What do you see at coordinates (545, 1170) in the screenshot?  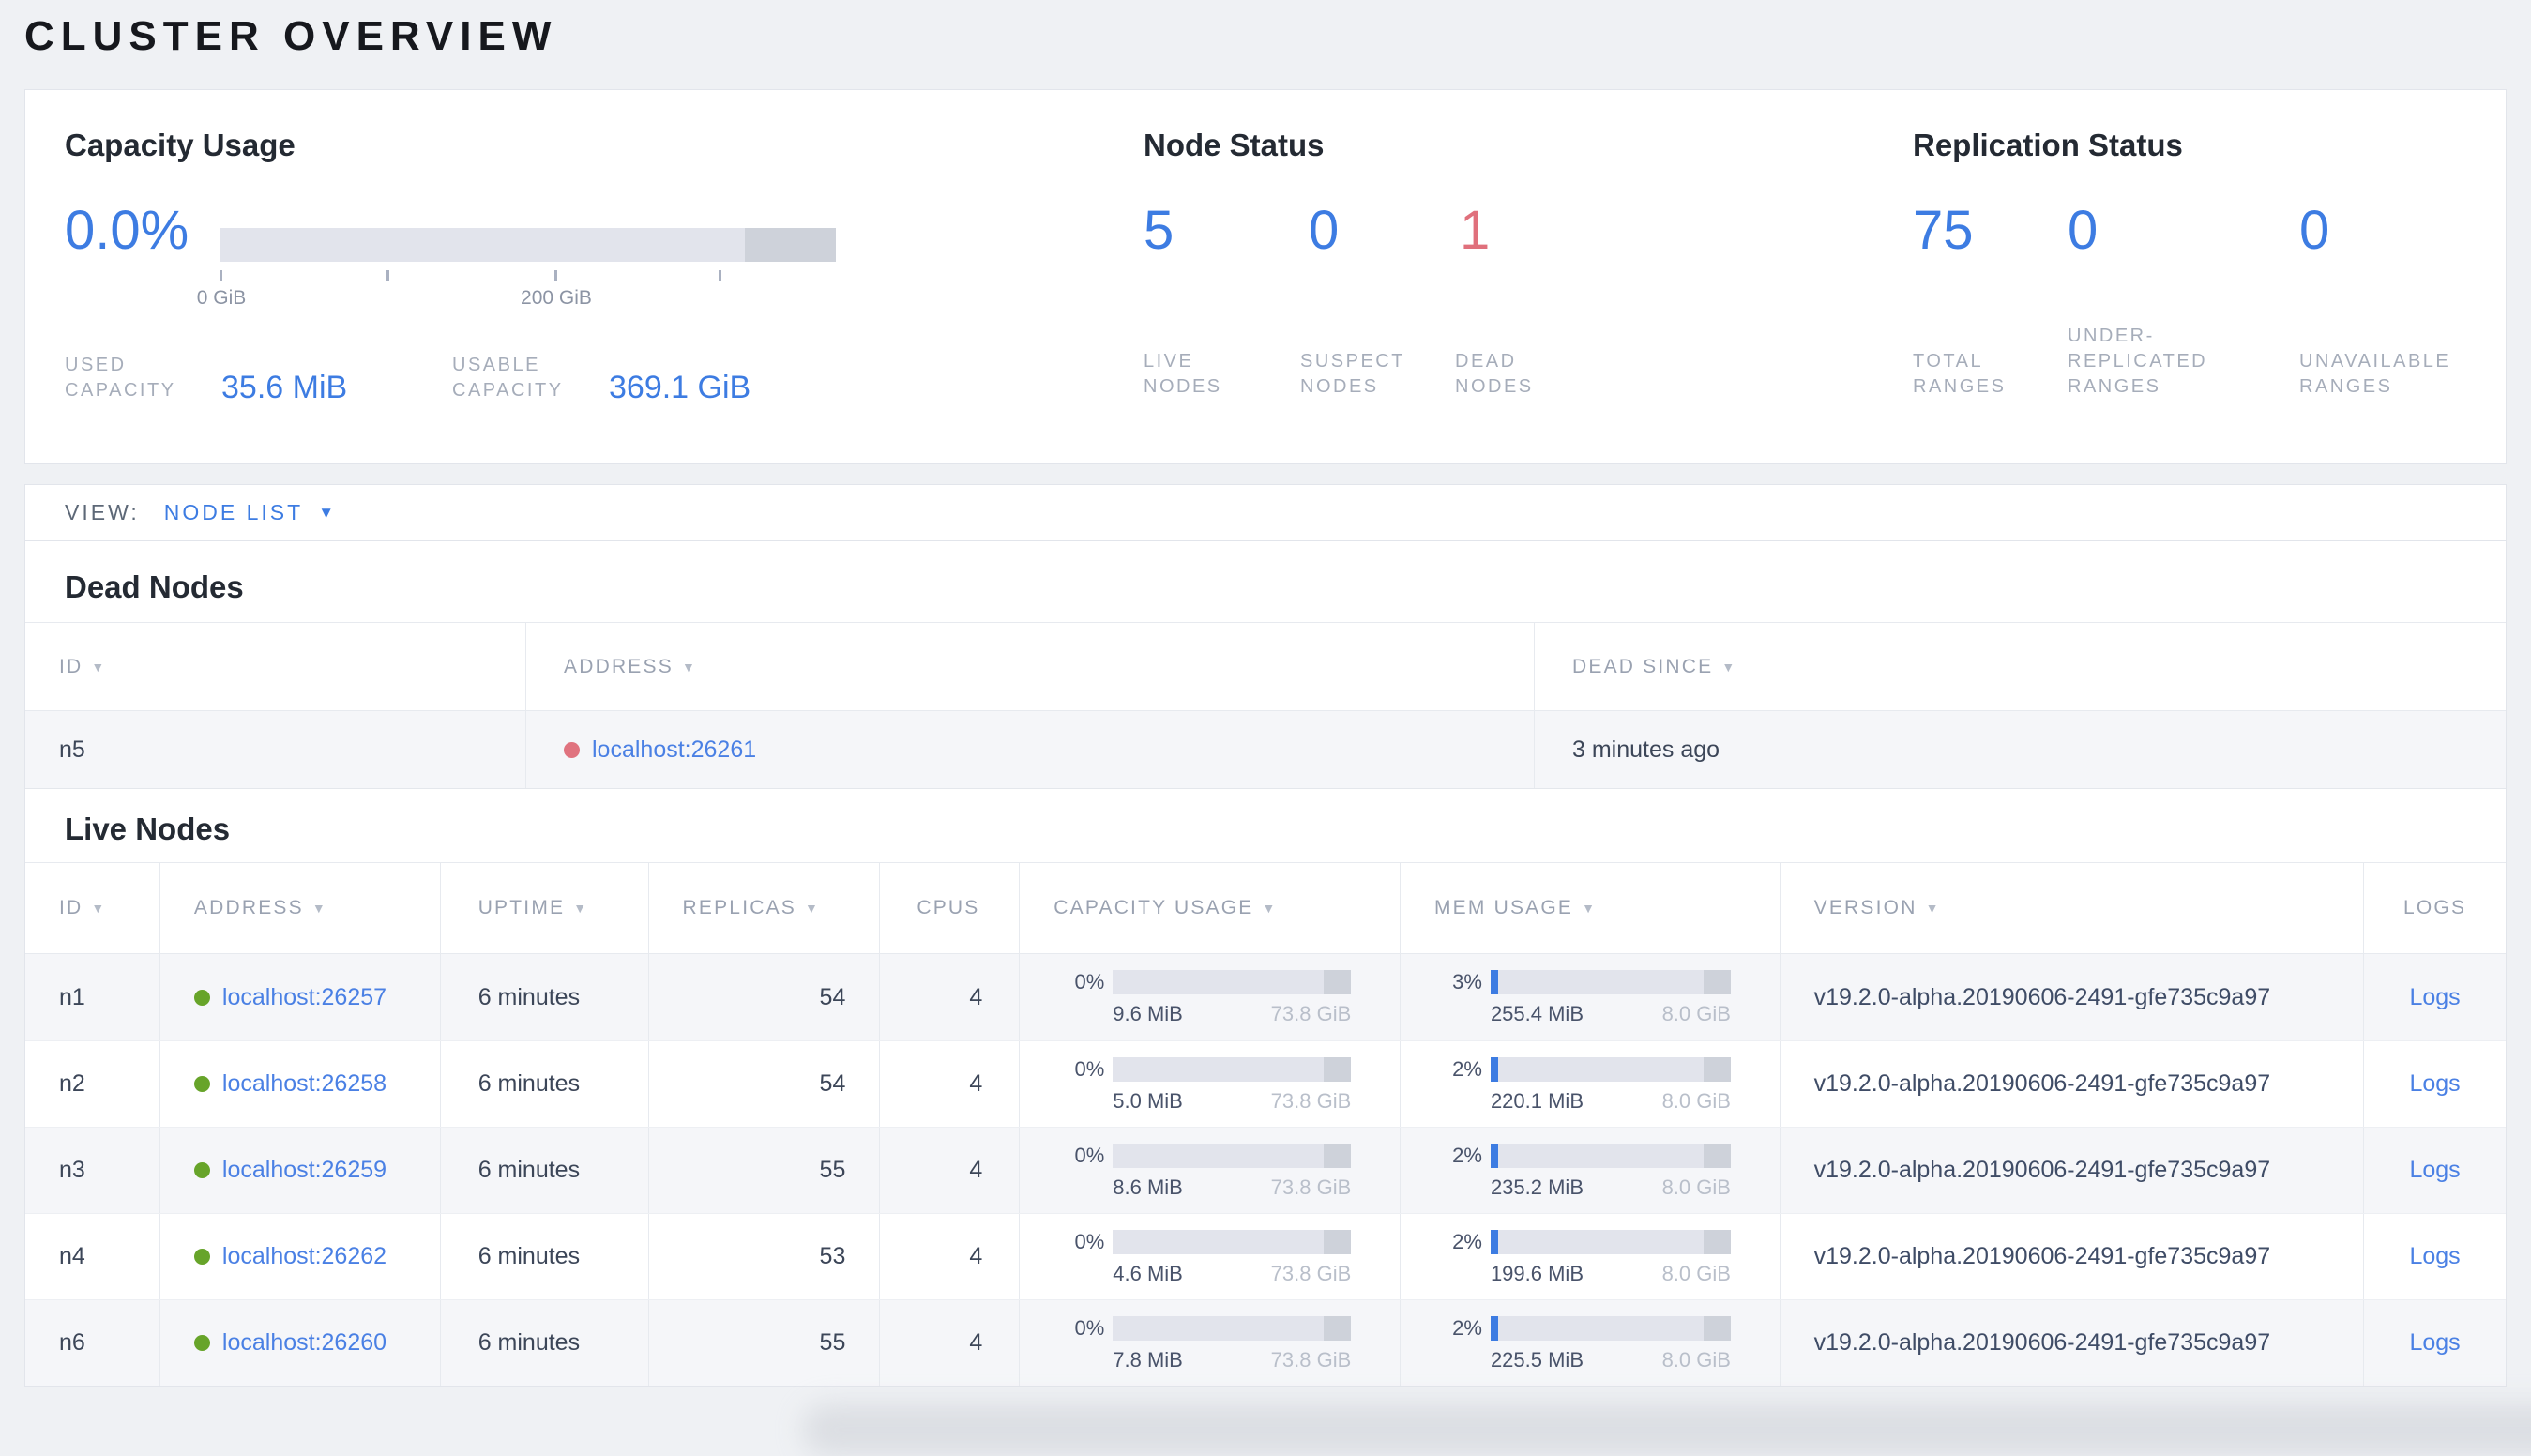 I see `uptime-cell: 6 minutes` at bounding box center [545, 1170].